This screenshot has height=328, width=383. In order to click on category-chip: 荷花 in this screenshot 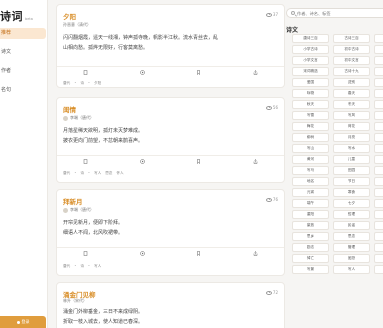, I will do `click(351, 126)`.